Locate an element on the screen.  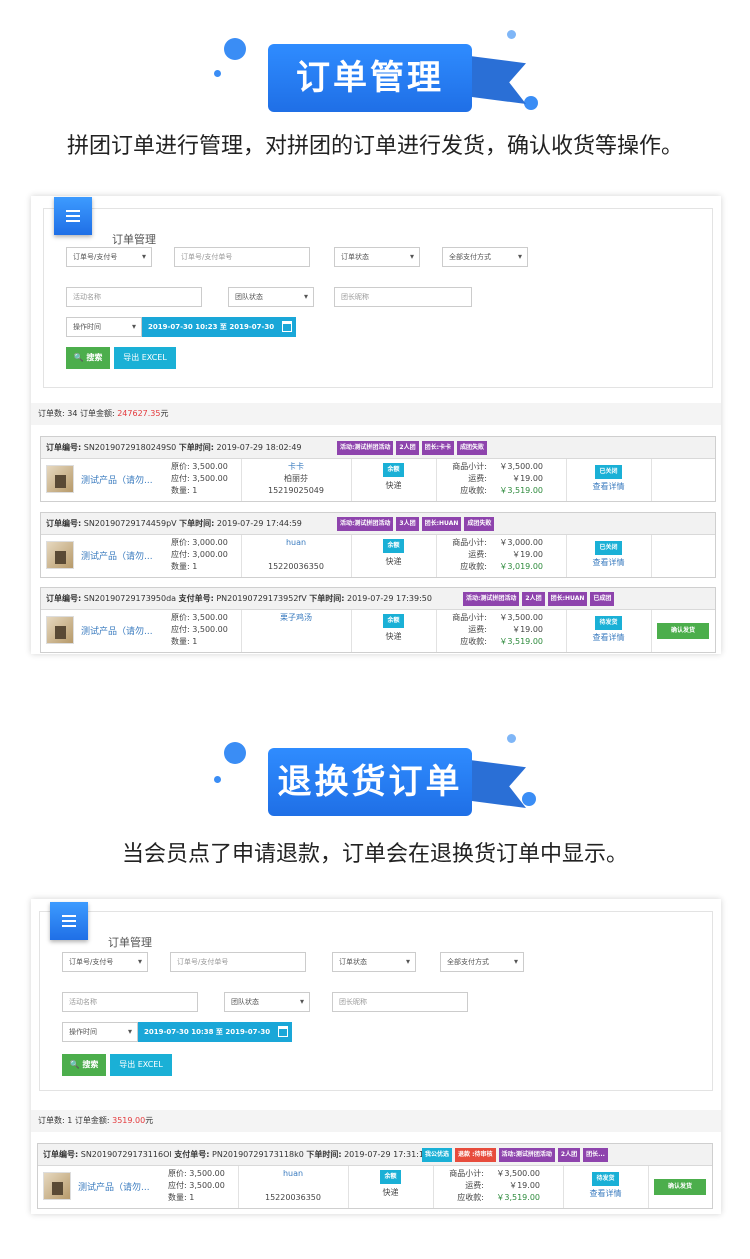
summary-bar: 订单数: 34 订单金额: 247627.35元 is located at coordinates (376, 414).